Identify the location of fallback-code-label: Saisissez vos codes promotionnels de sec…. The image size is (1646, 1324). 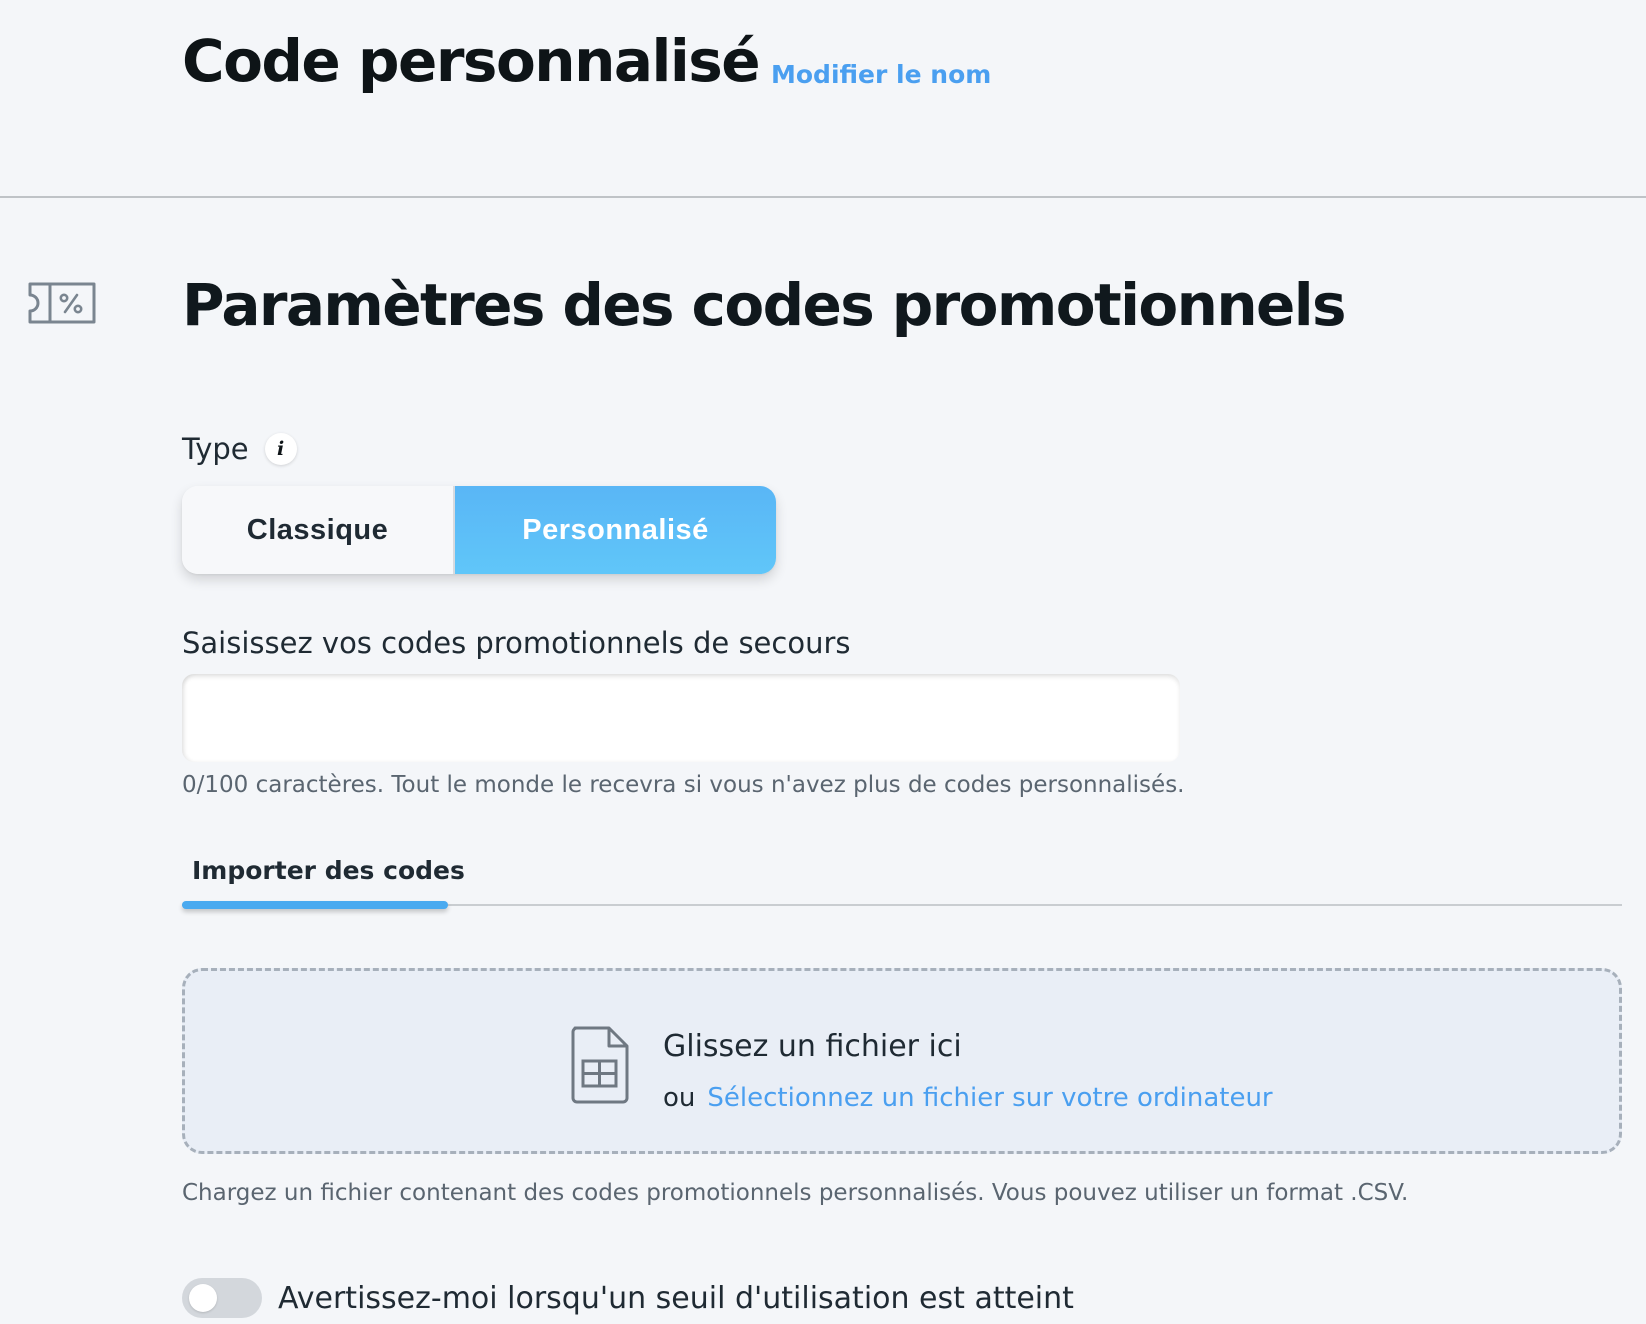
(516, 643).